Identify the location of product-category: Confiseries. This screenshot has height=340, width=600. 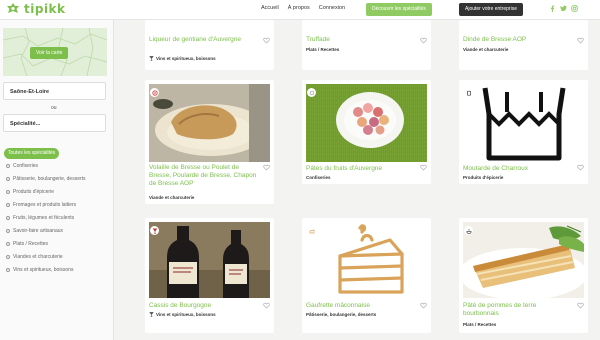
(318, 177).